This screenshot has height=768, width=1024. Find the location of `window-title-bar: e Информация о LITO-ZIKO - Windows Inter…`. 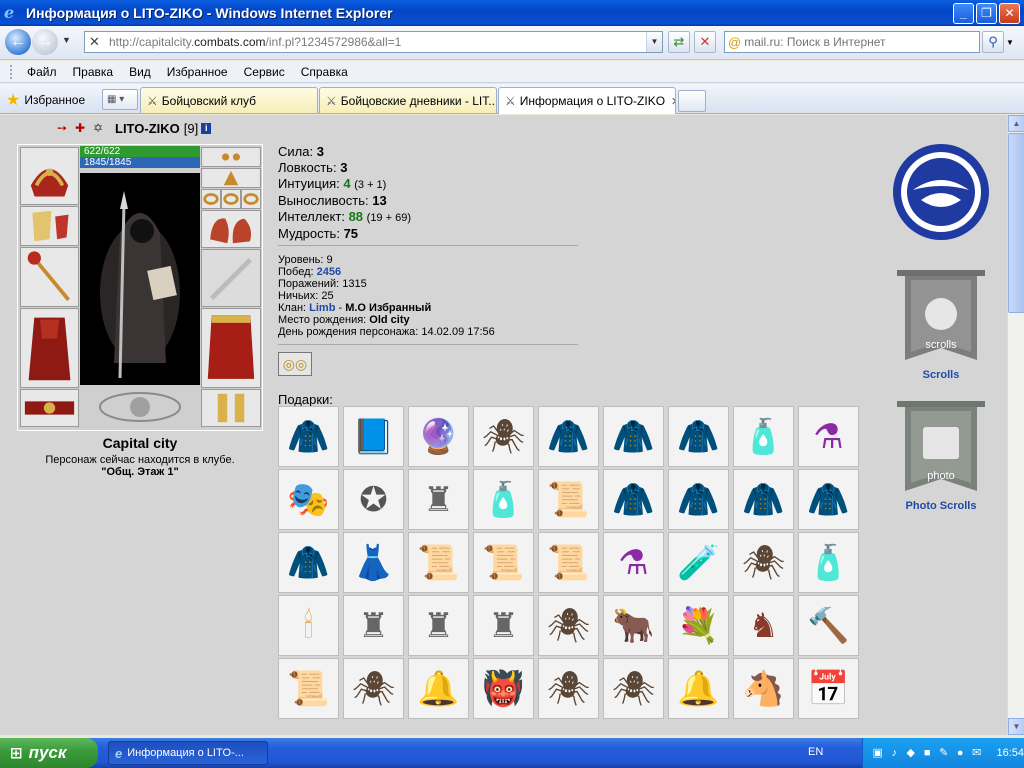

window-title-bar: e Информация о LITO-ZIKO - Windows Inter… is located at coordinates (512, 13).